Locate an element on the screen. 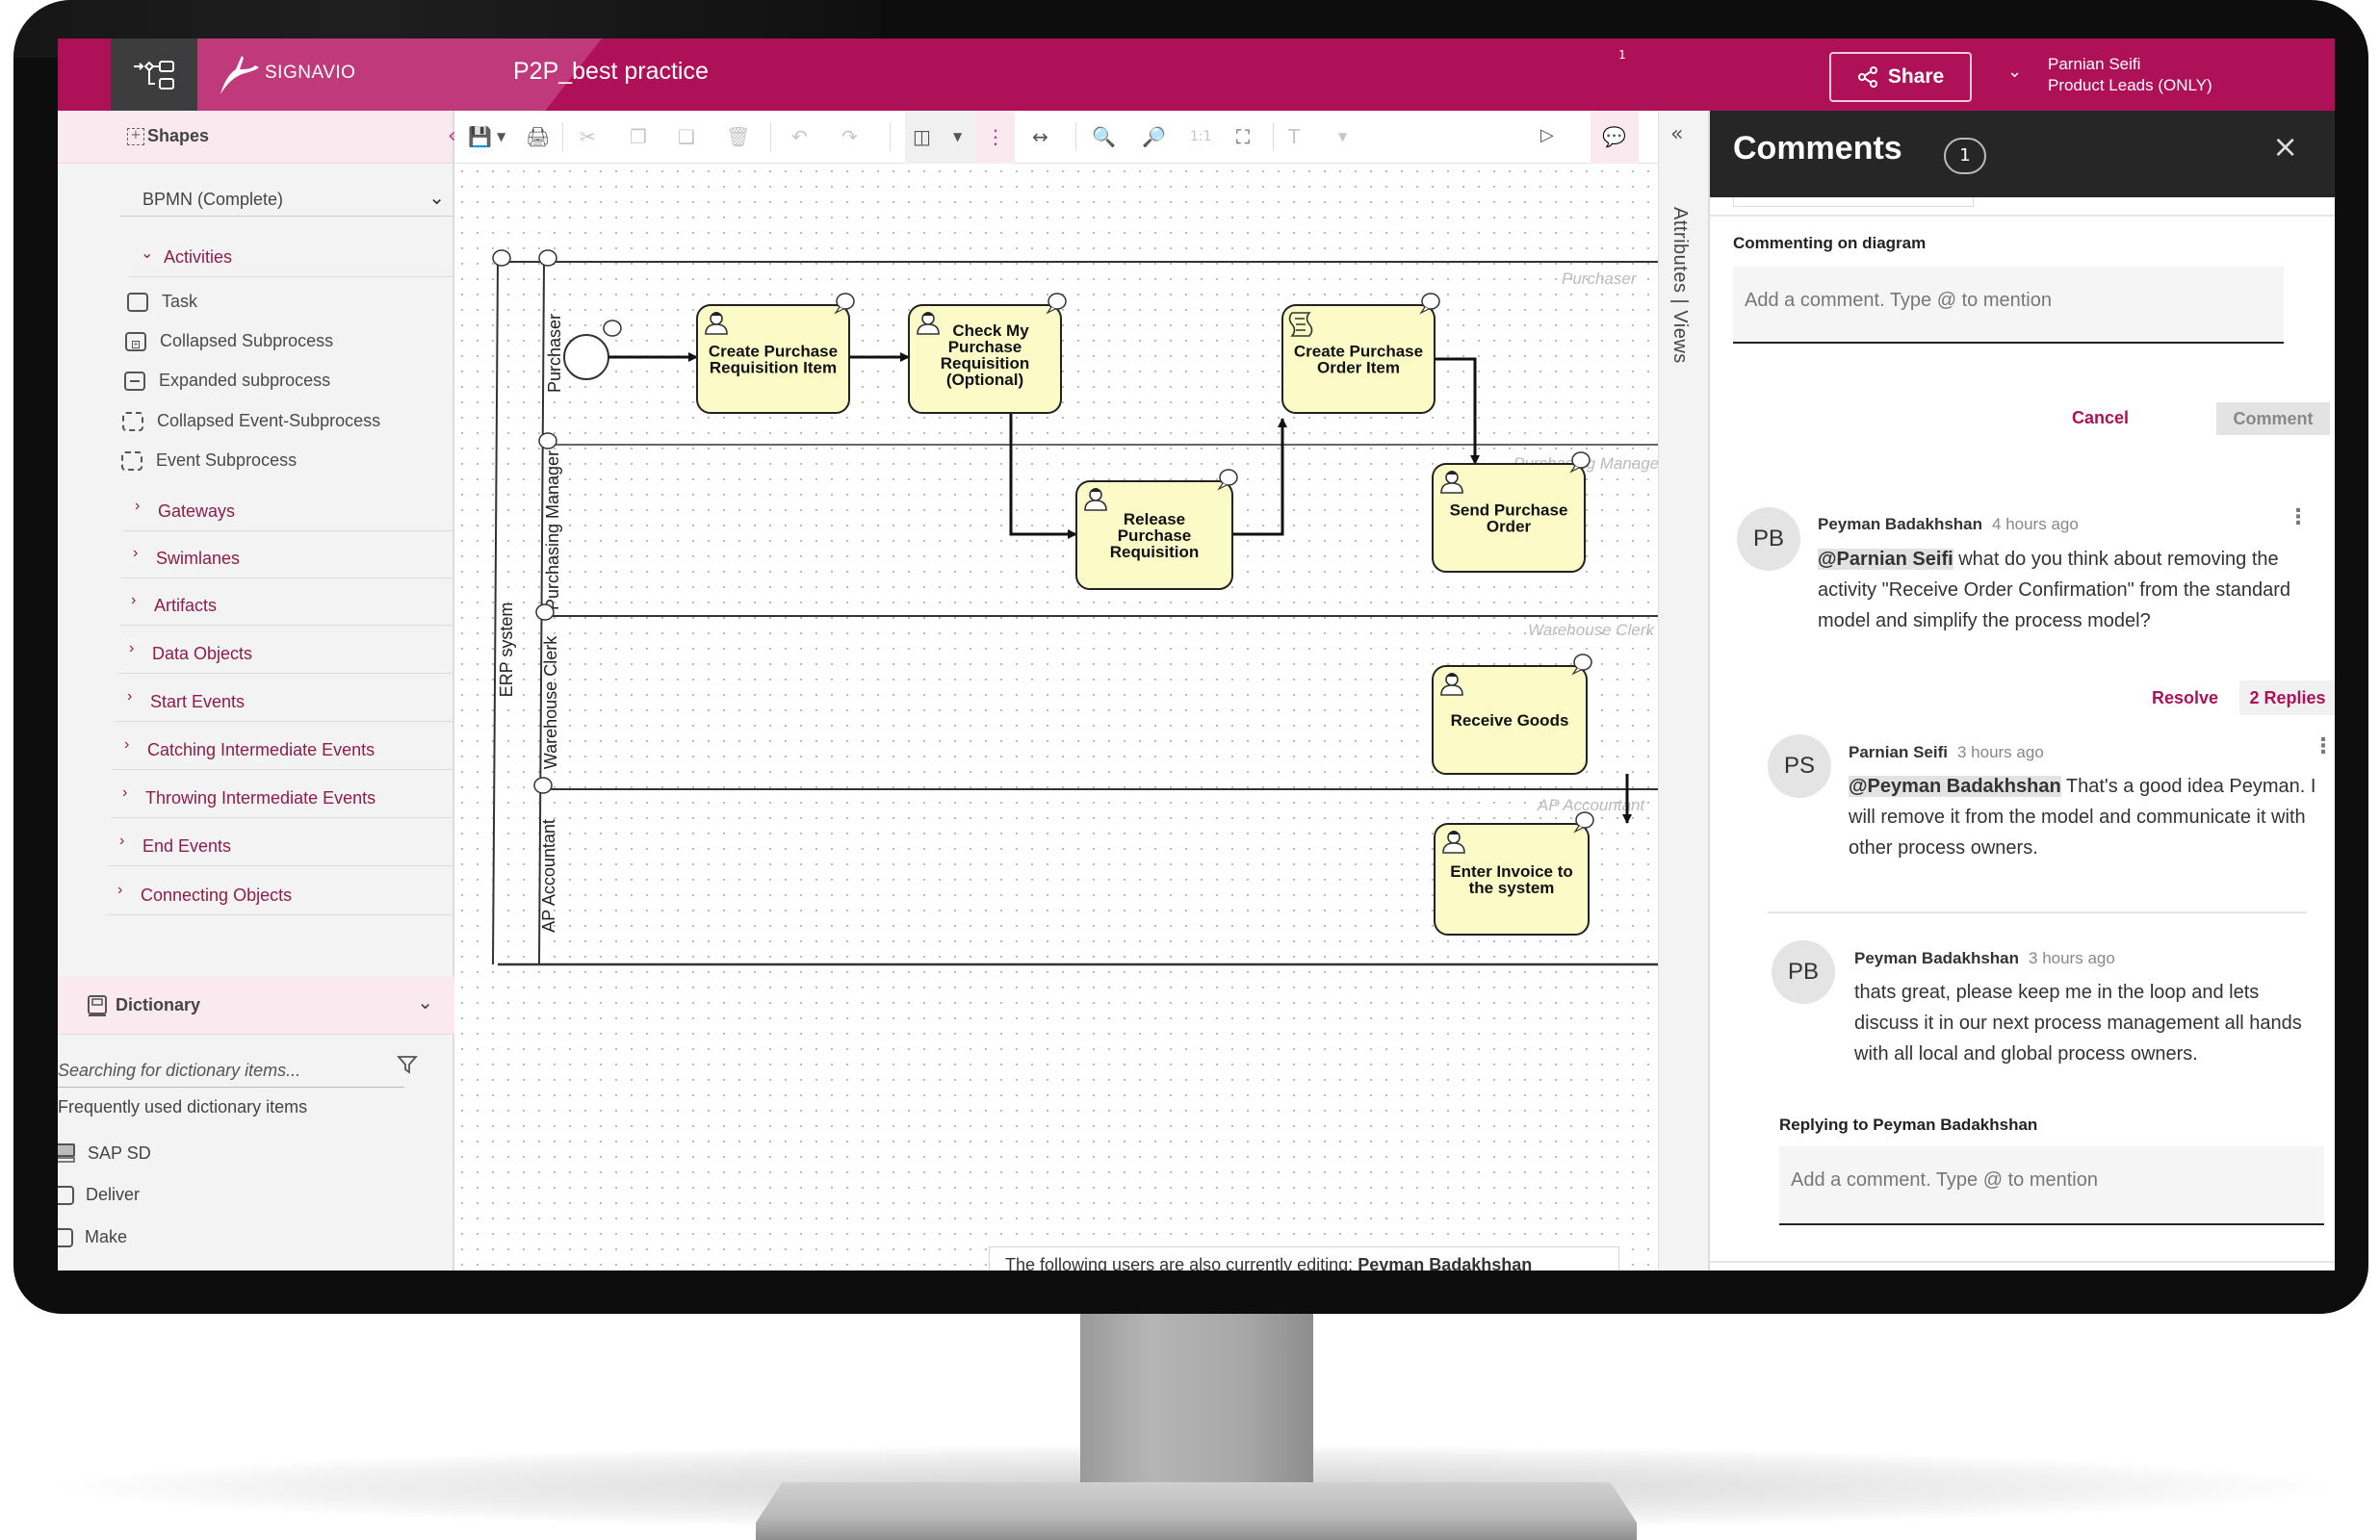  comments-icon: 💬 is located at coordinates (1614, 136).